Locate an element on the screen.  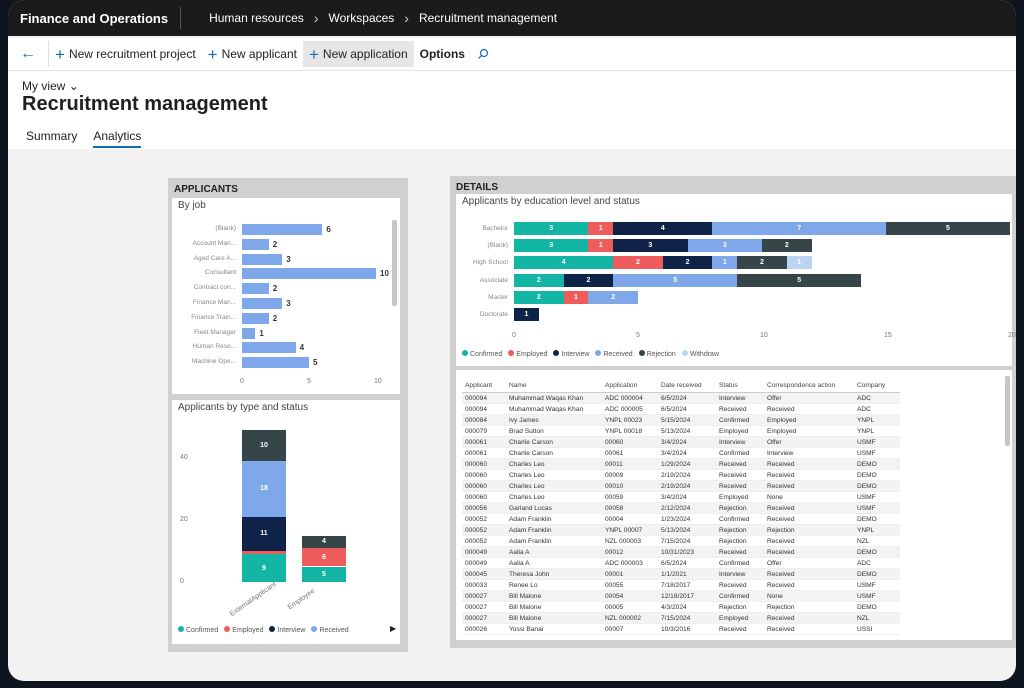
table-cell: 00009 is located at coordinates (630, 475).